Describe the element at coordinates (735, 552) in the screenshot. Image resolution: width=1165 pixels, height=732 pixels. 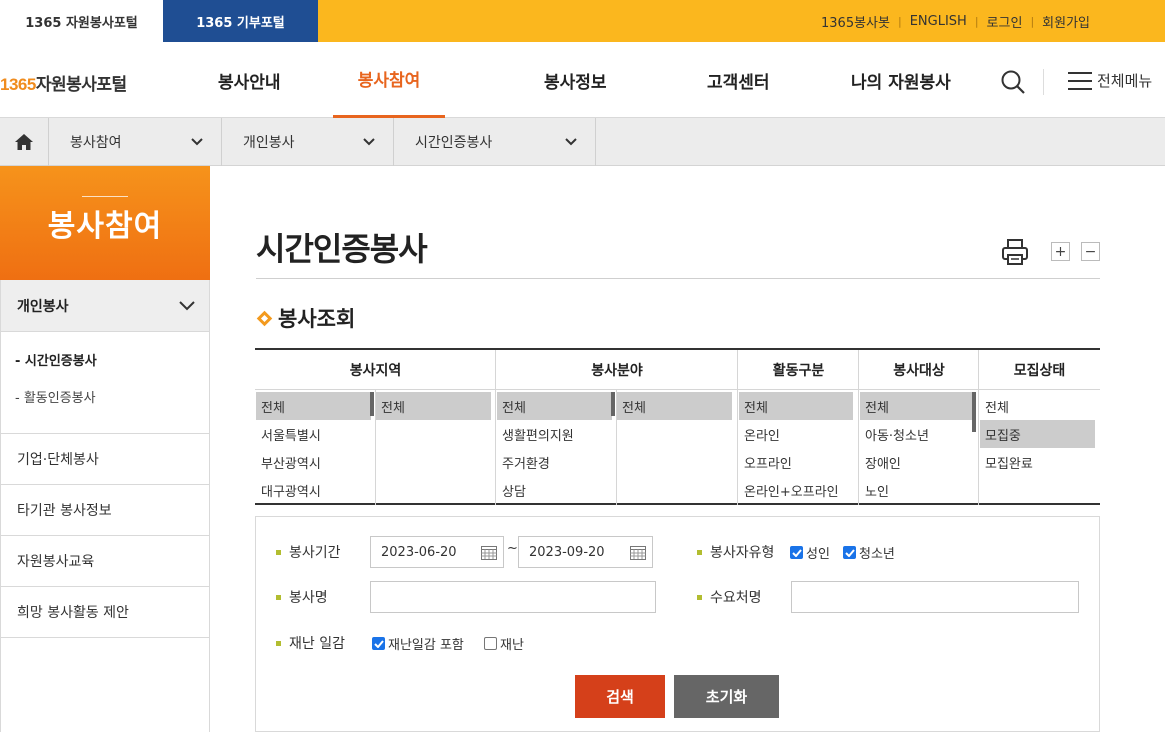
I see `volunteer-type-label: 봉사자유형` at that location.